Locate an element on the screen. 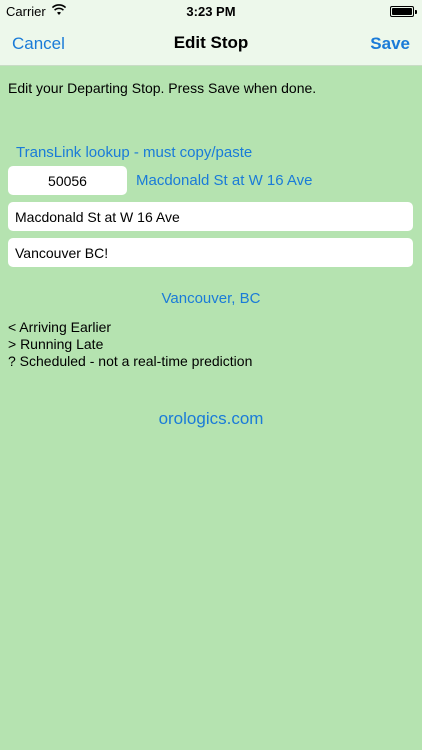 The image size is (422, 750). status-time: 3:23 PM is located at coordinates (211, 11).